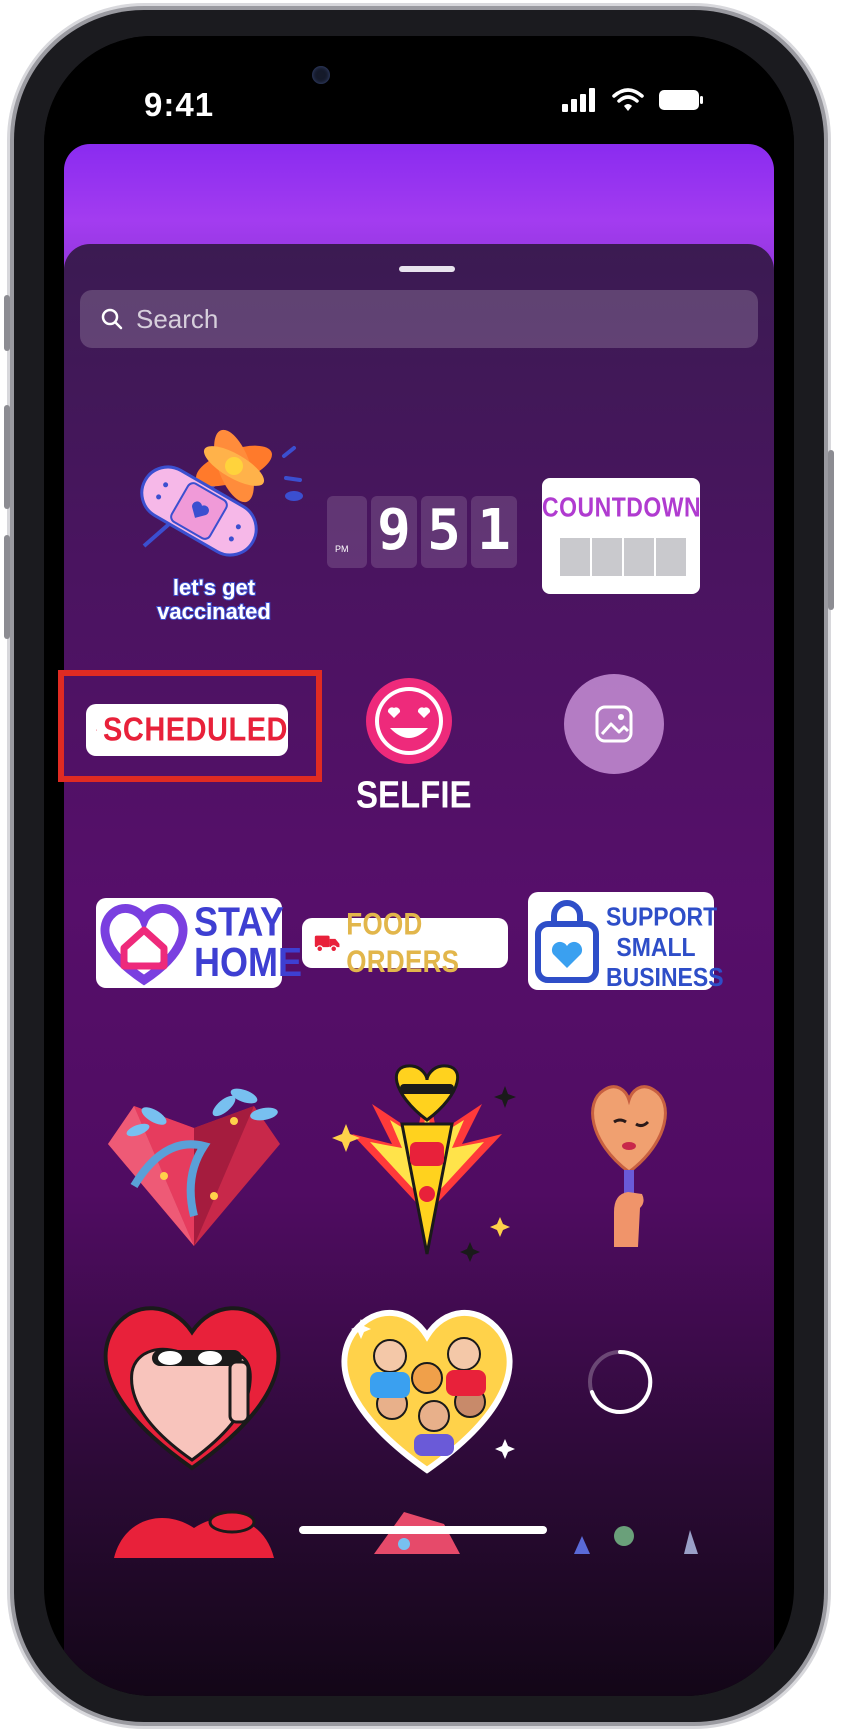  I want to click on power-button, so click(831, 530).